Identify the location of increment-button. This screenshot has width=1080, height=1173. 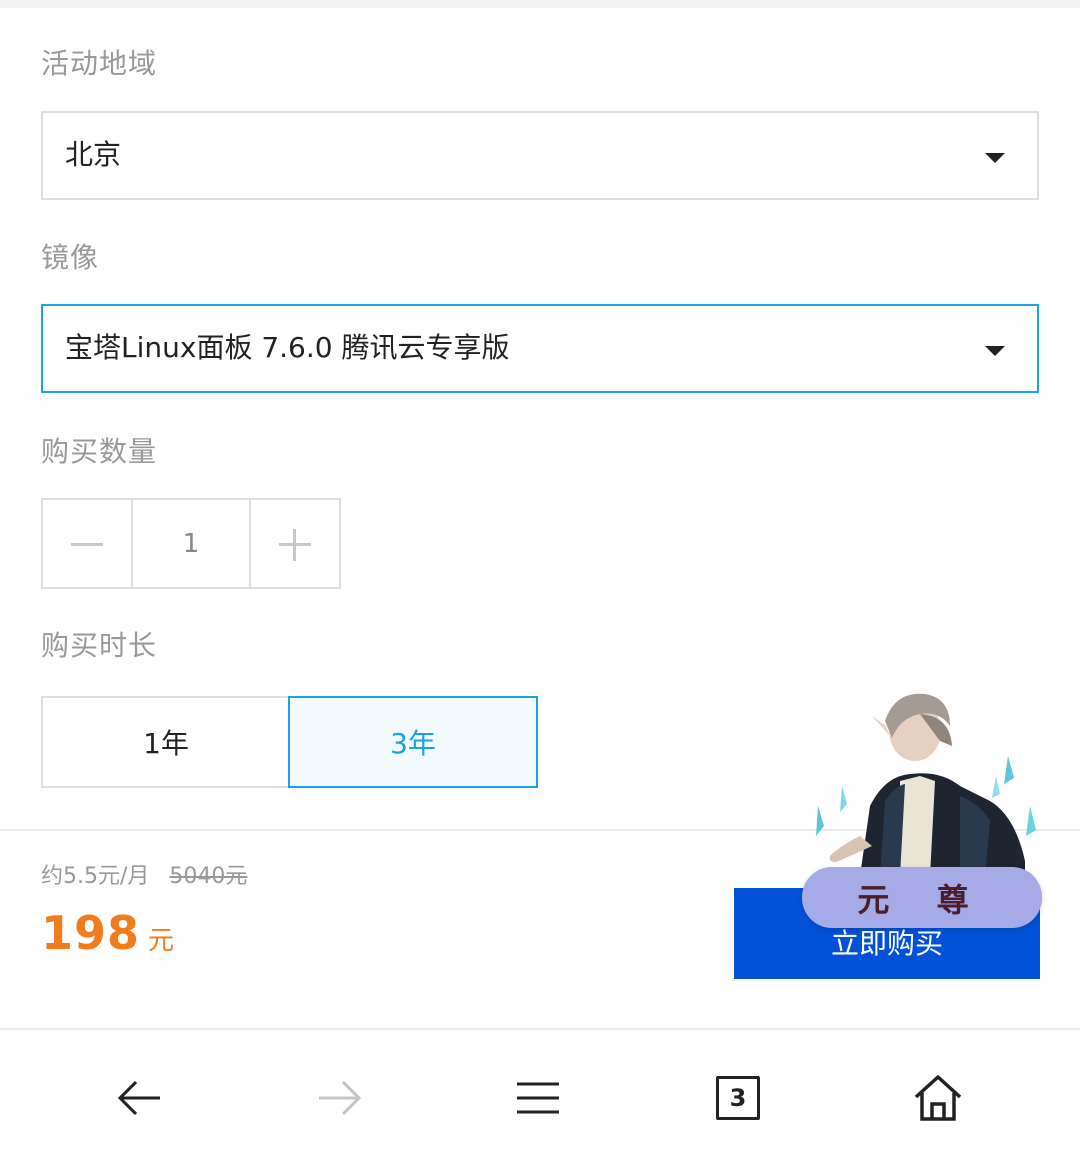
(295, 543).